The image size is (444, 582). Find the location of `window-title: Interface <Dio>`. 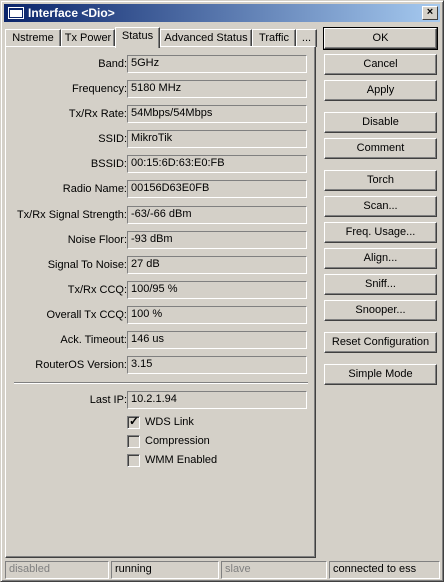

window-title: Interface <Dio> is located at coordinates (71, 13).